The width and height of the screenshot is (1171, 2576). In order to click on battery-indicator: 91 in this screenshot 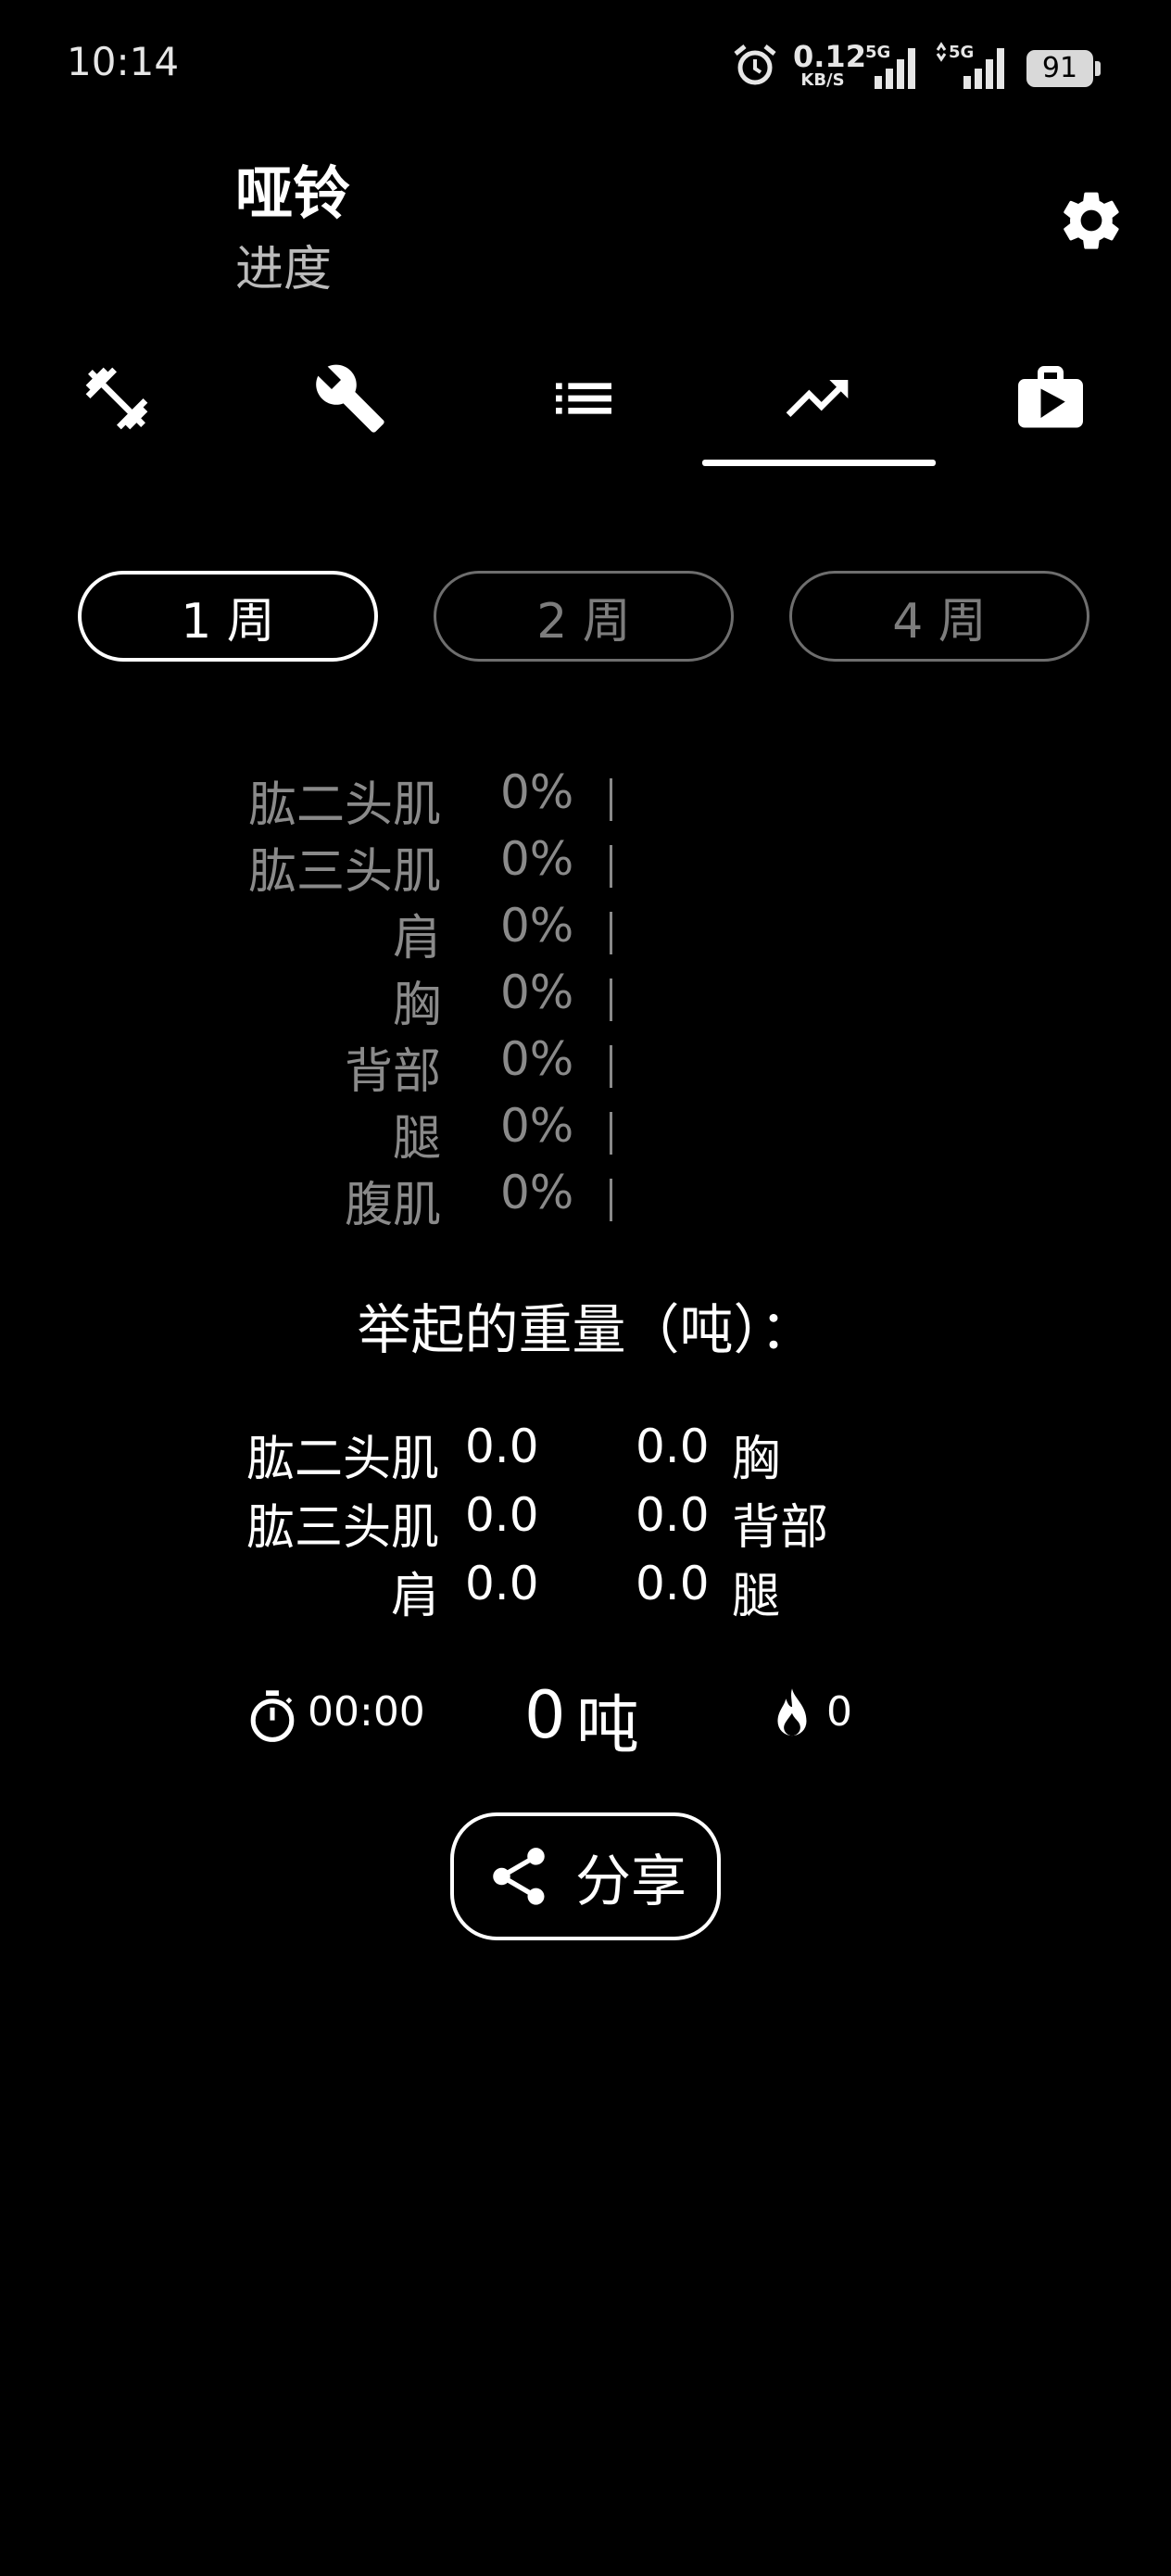, I will do `click(1060, 68)`.